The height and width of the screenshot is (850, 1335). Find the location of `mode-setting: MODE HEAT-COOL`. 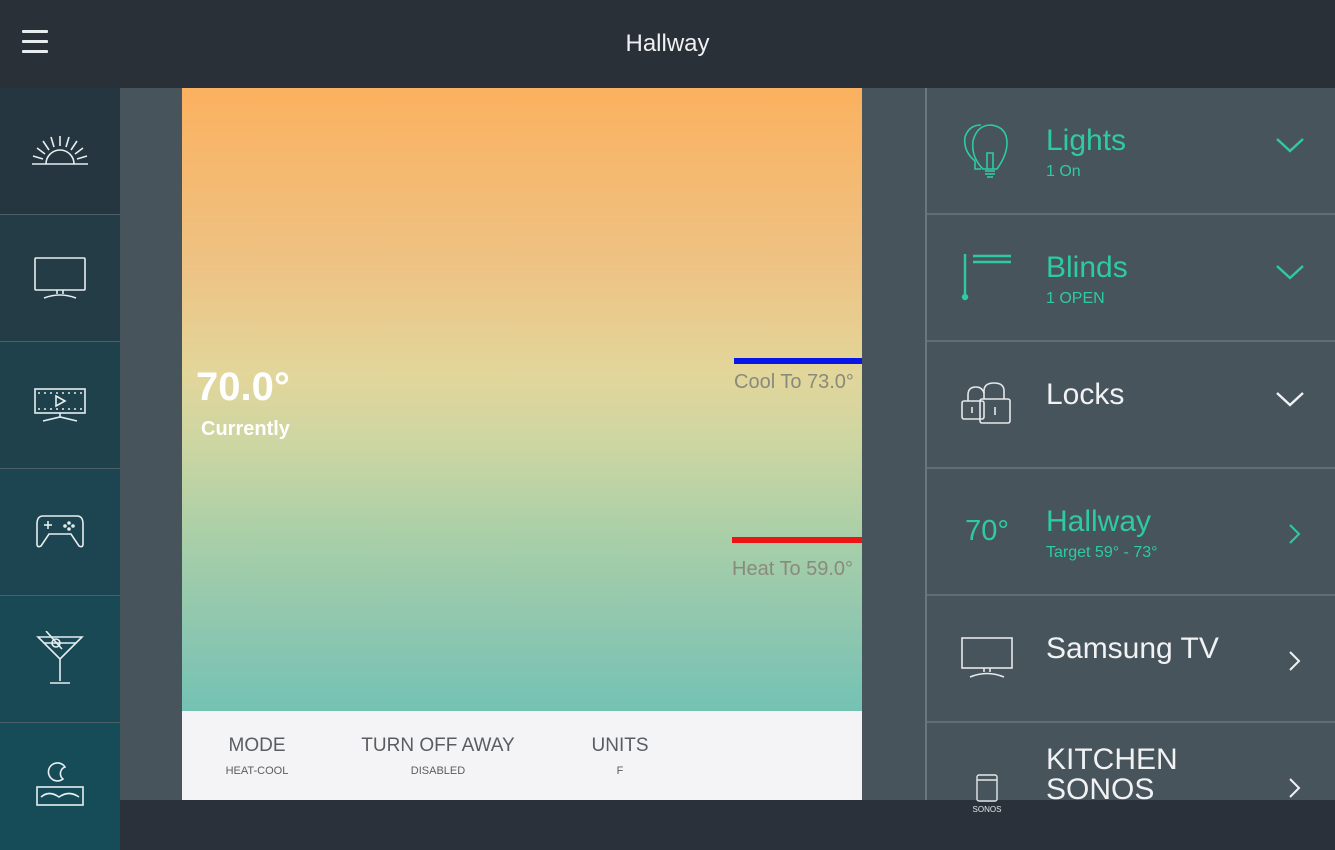

mode-setting: MODE HEAT-COOL is located at coordinates (257, 756).